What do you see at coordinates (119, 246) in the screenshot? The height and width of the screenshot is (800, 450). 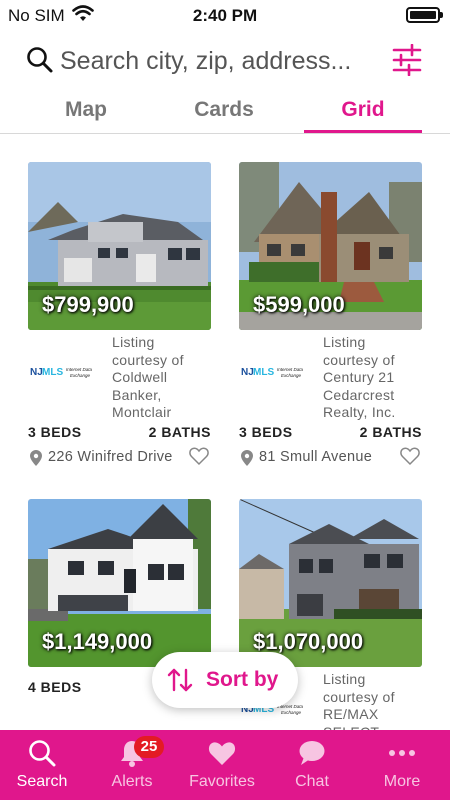 I see `listing-photo: $799,900` at bounding box center [119, 246].